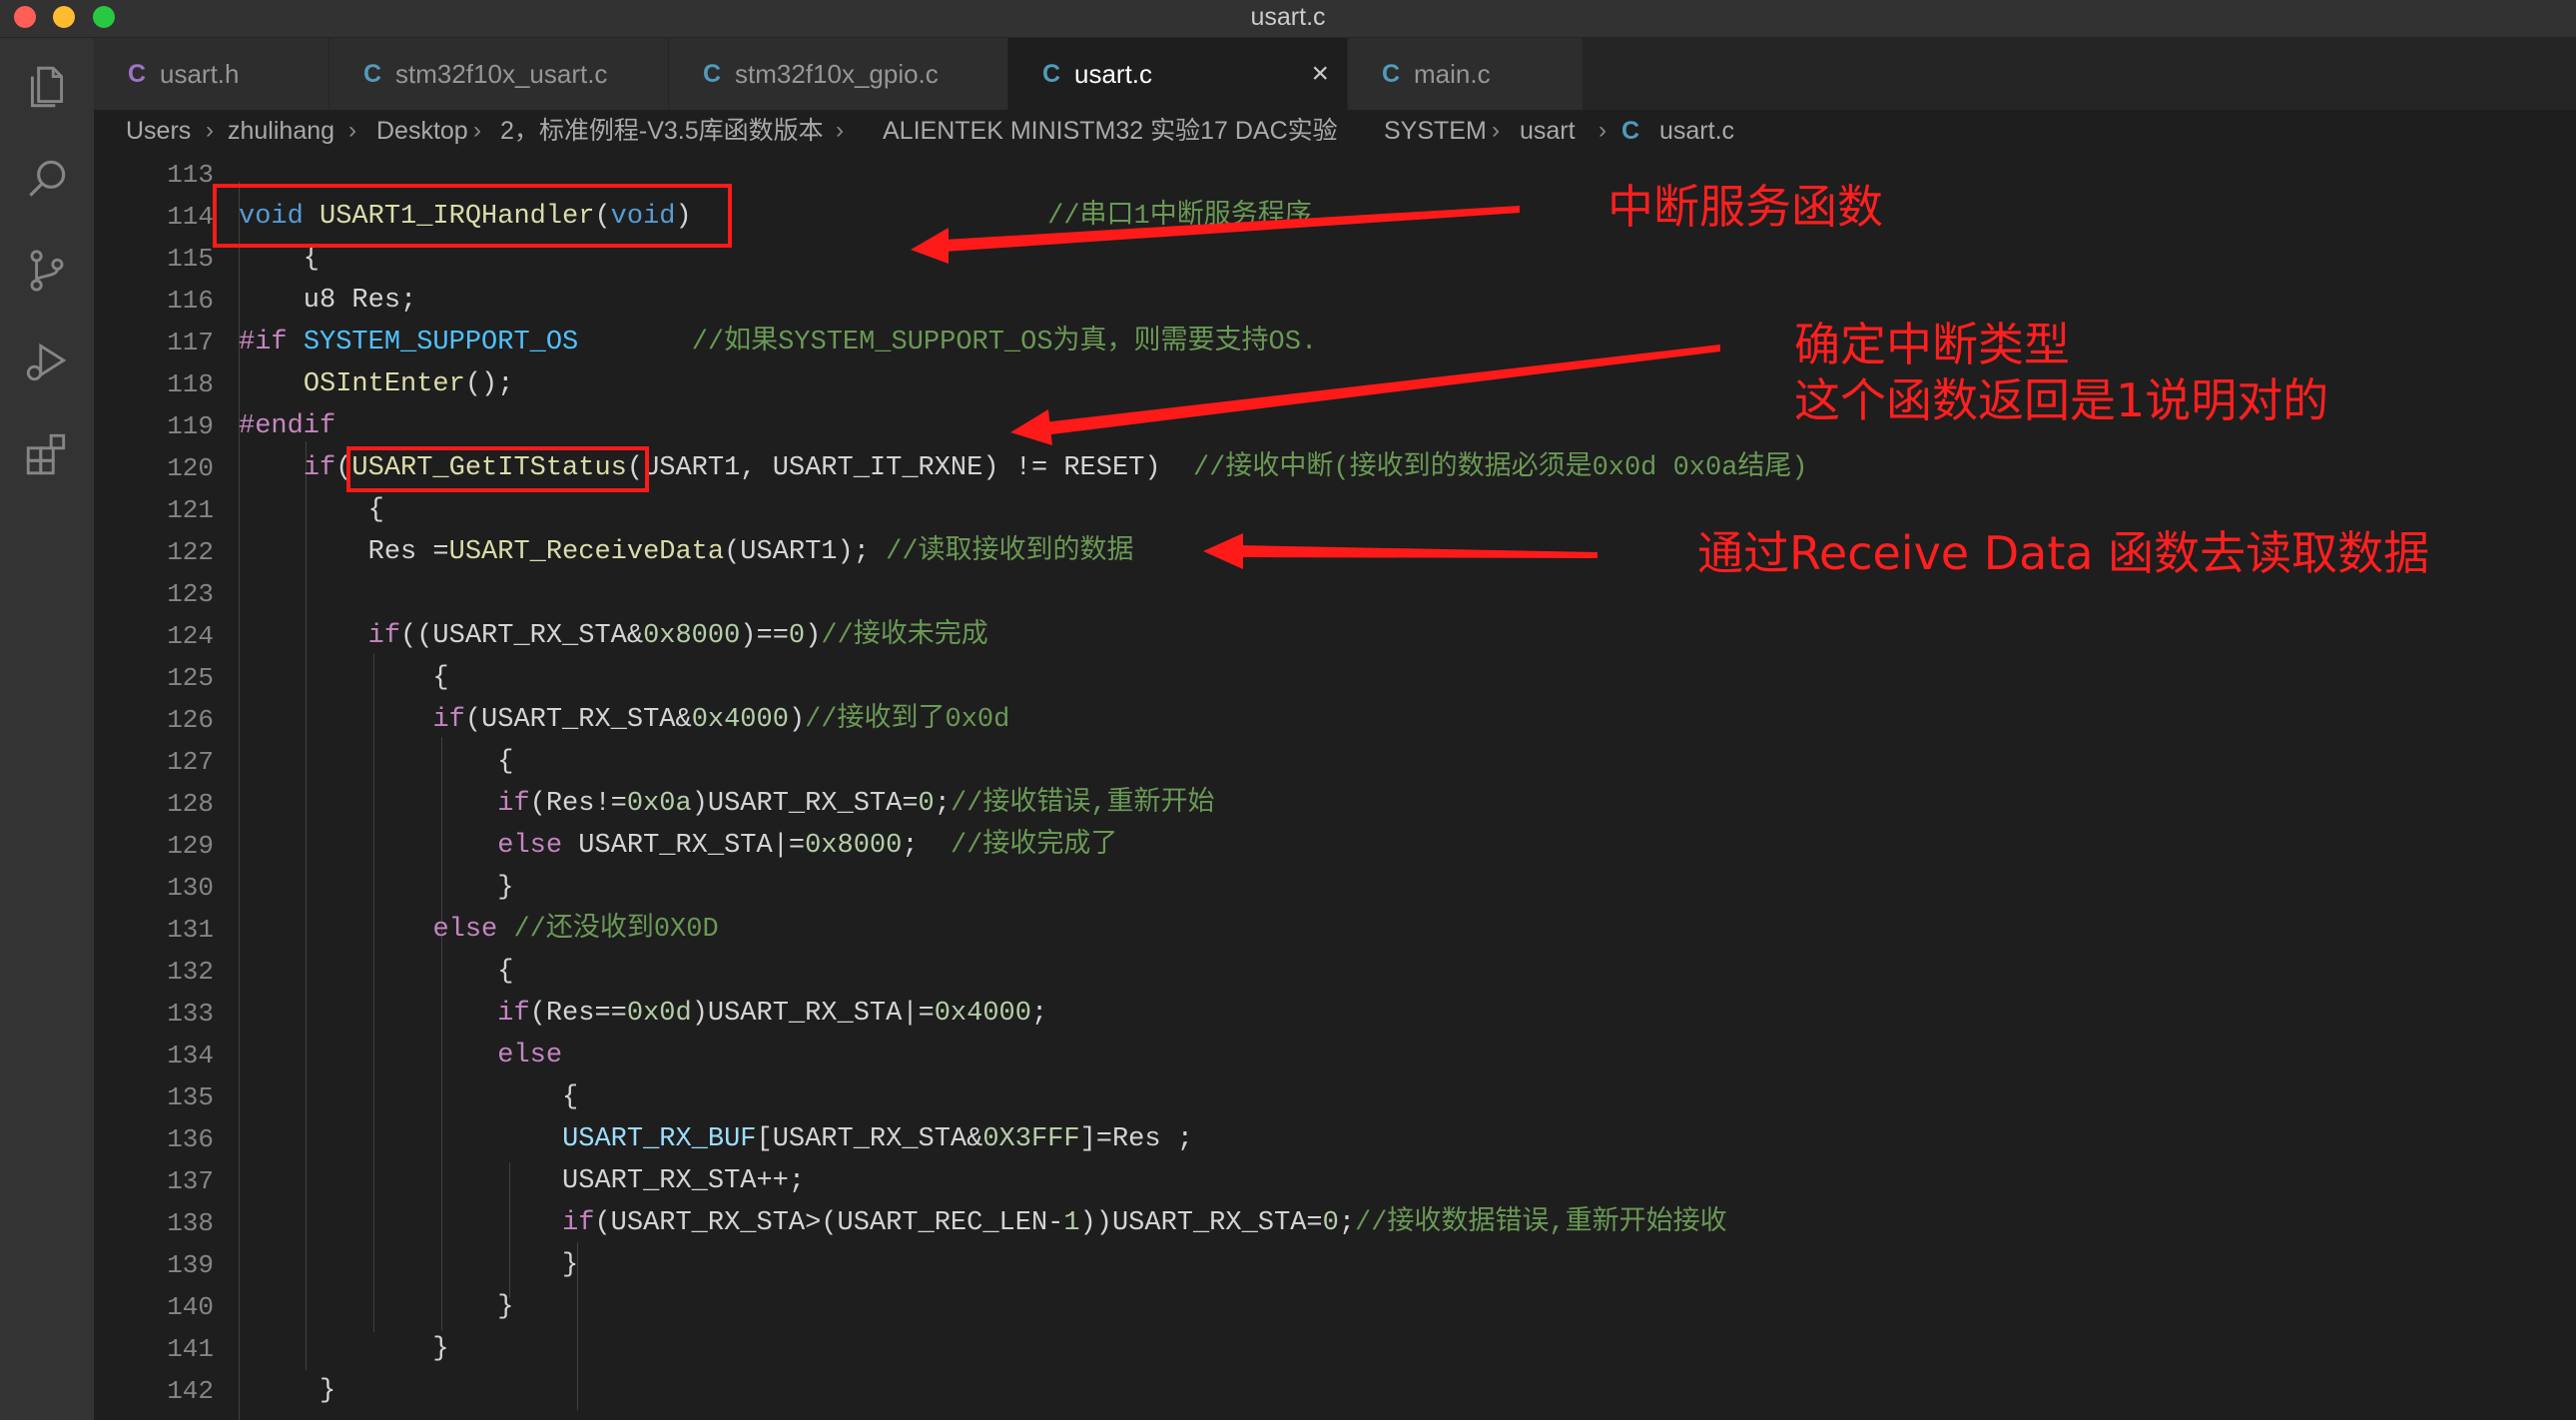  Describe the element at coordinates (643, 1014) in the screenshot. I see `code-line: if(Res==0x0d)USART_RX_STA|=0x4000;` at that location.